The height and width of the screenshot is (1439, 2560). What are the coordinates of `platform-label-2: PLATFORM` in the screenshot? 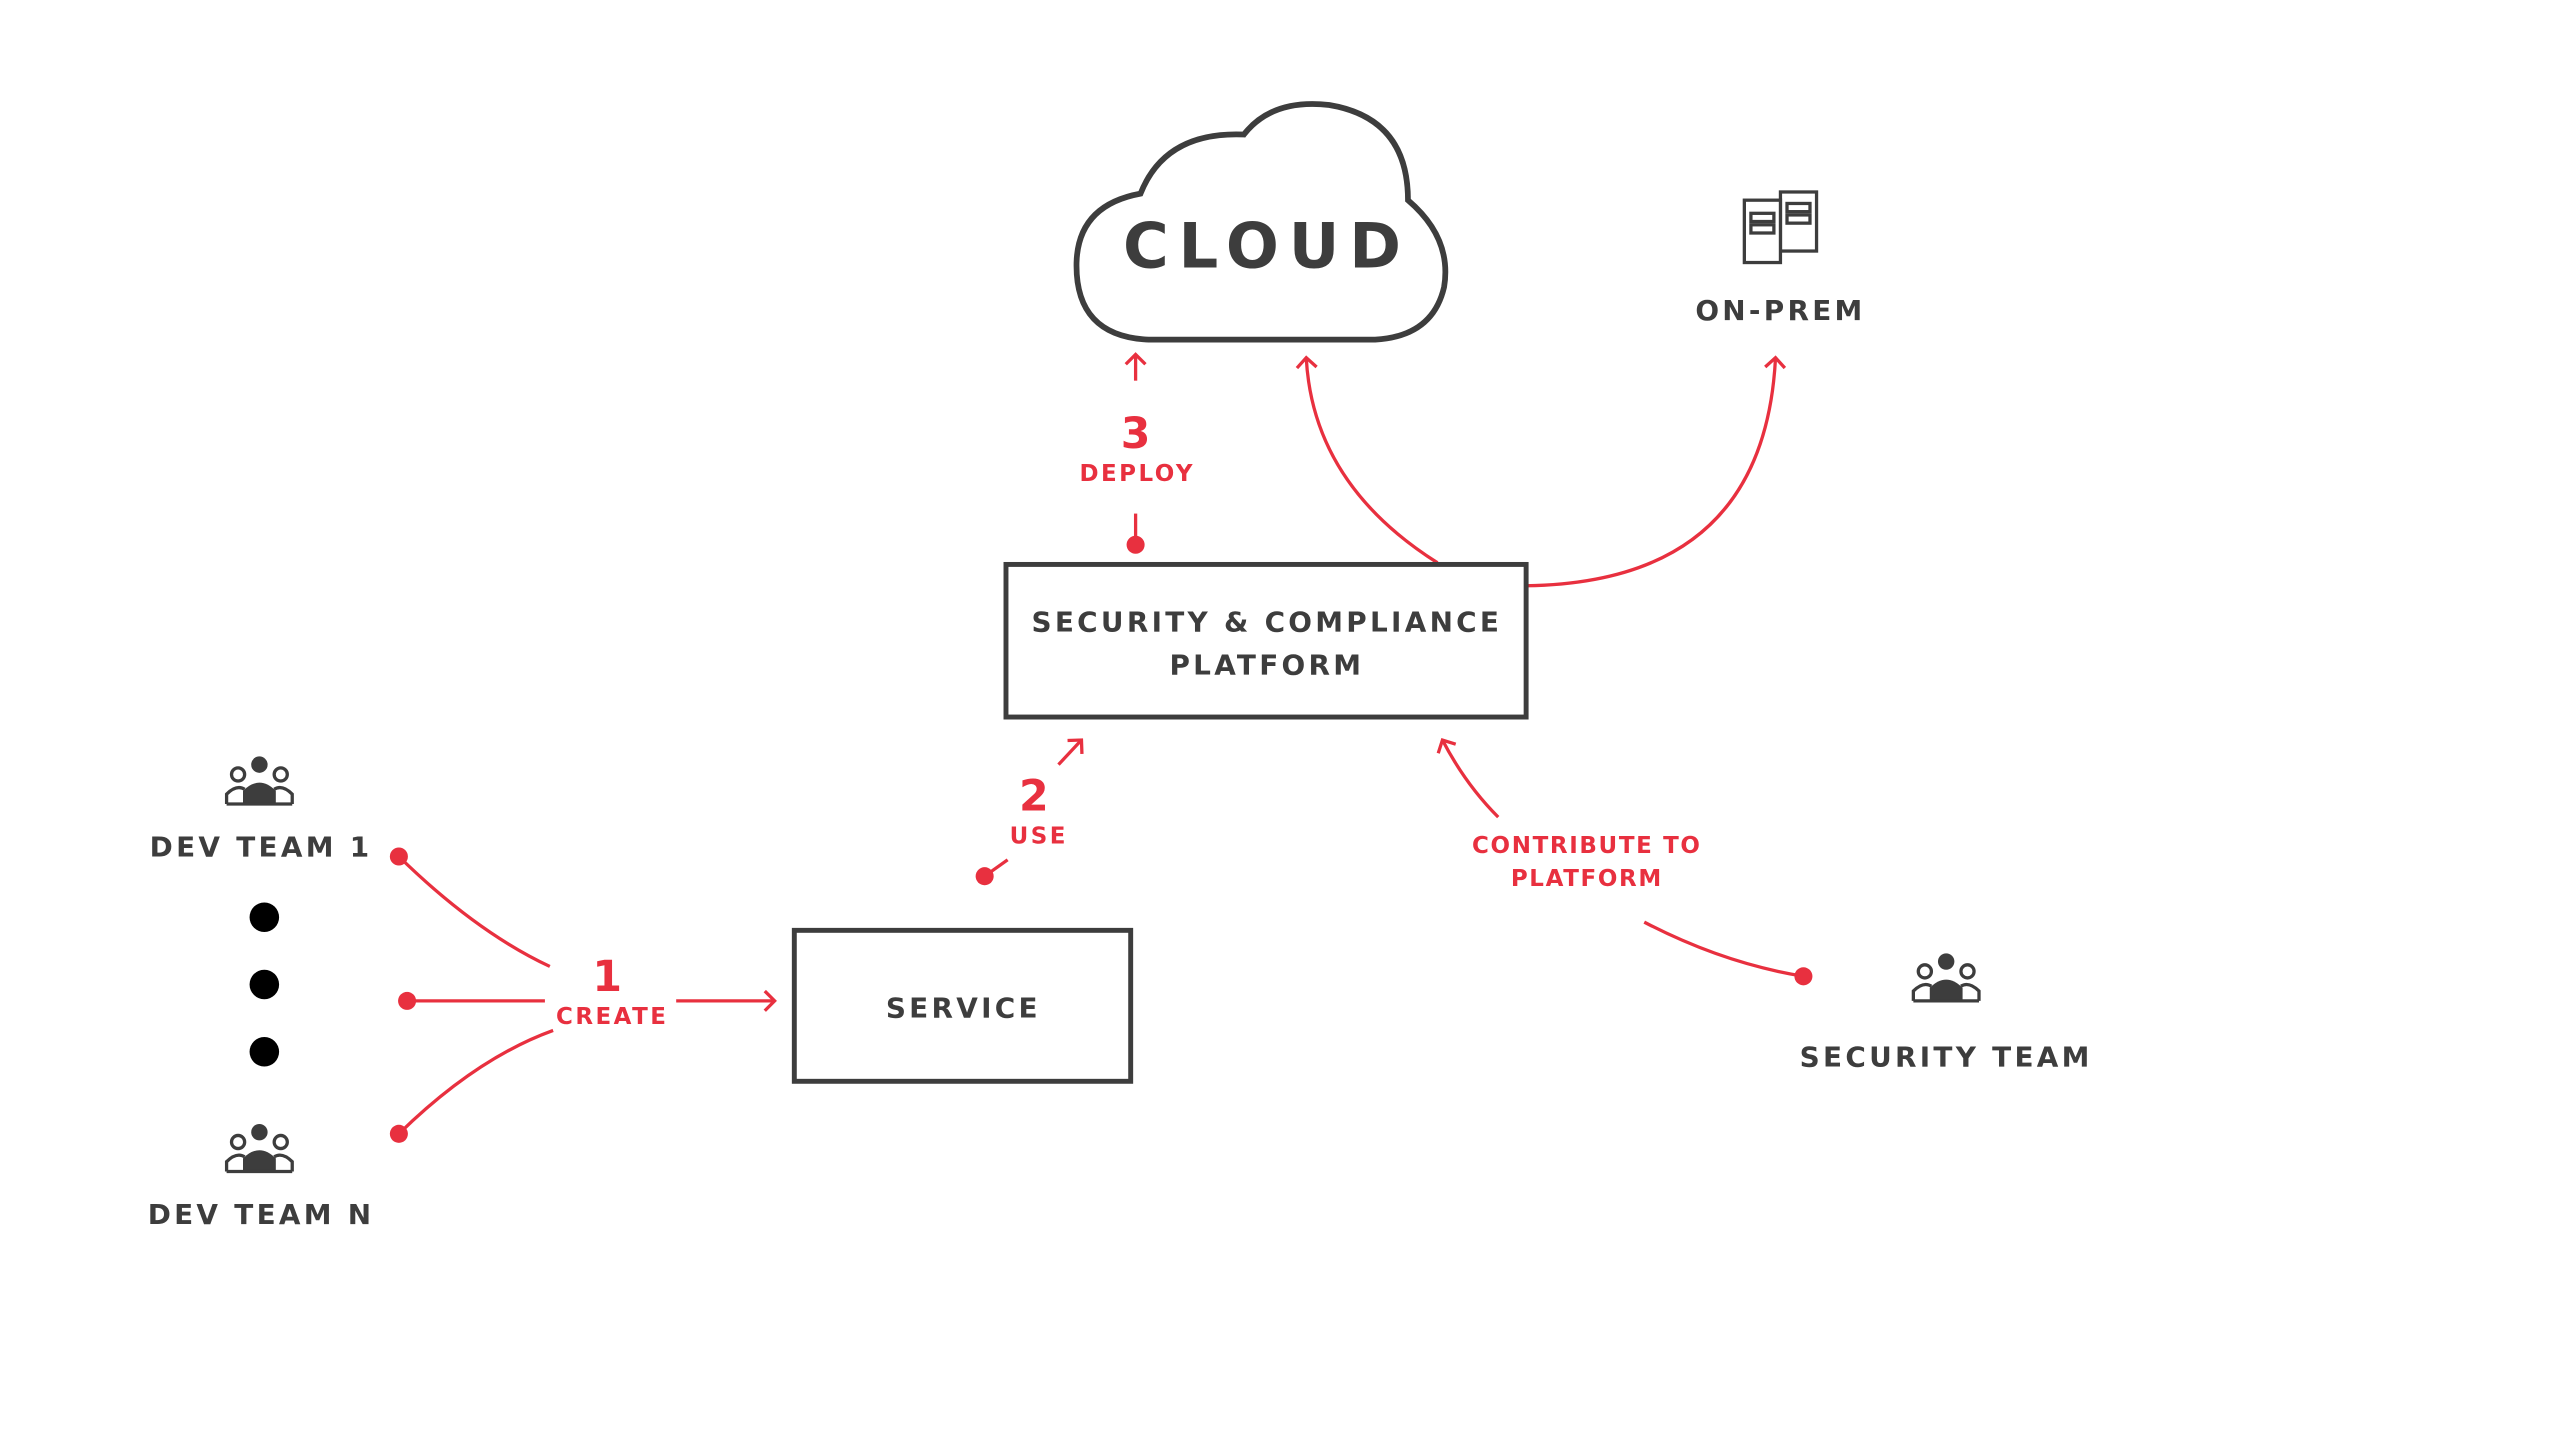 It's located at (1266, 664).